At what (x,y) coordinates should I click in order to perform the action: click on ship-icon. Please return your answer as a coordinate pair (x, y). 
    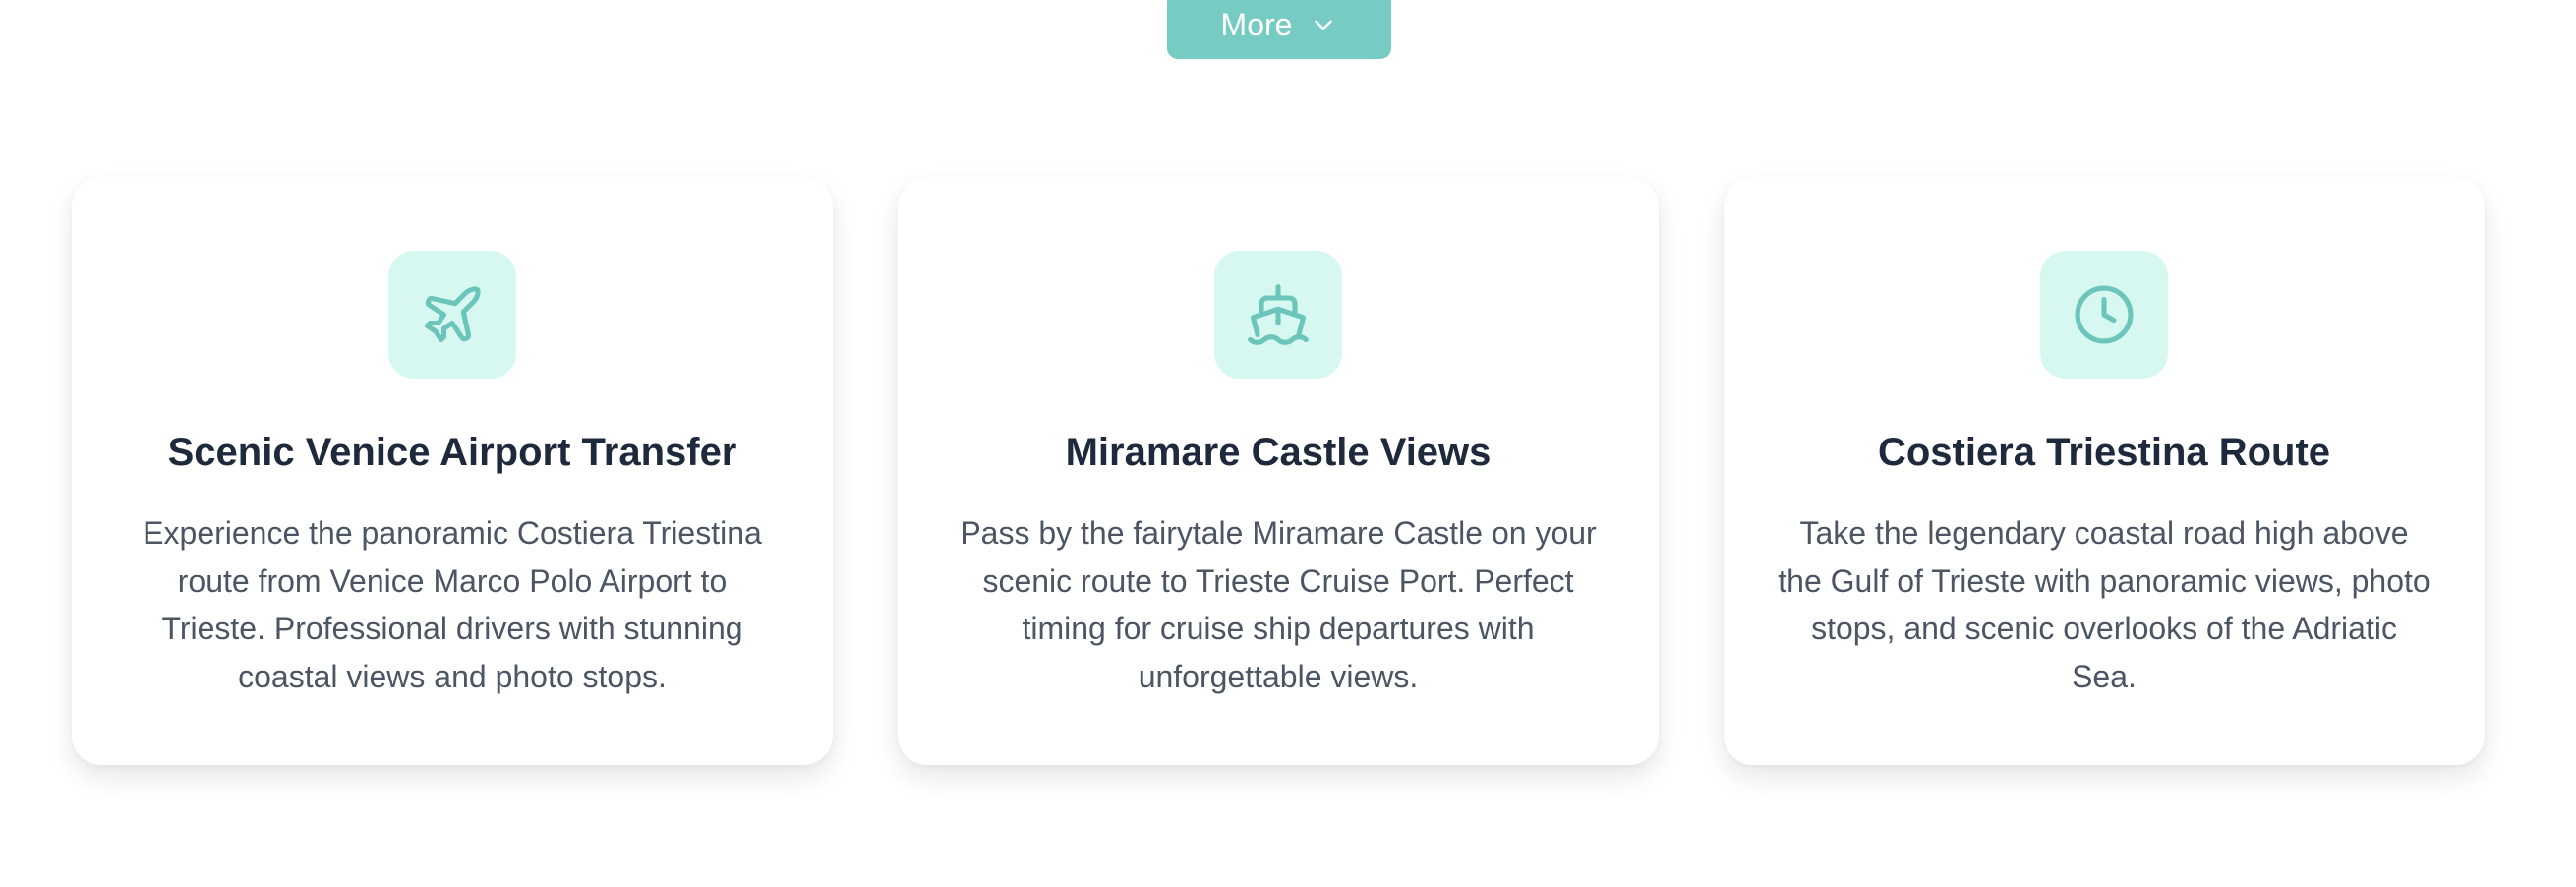
    Looking at the image, I should click on (1278, 315).